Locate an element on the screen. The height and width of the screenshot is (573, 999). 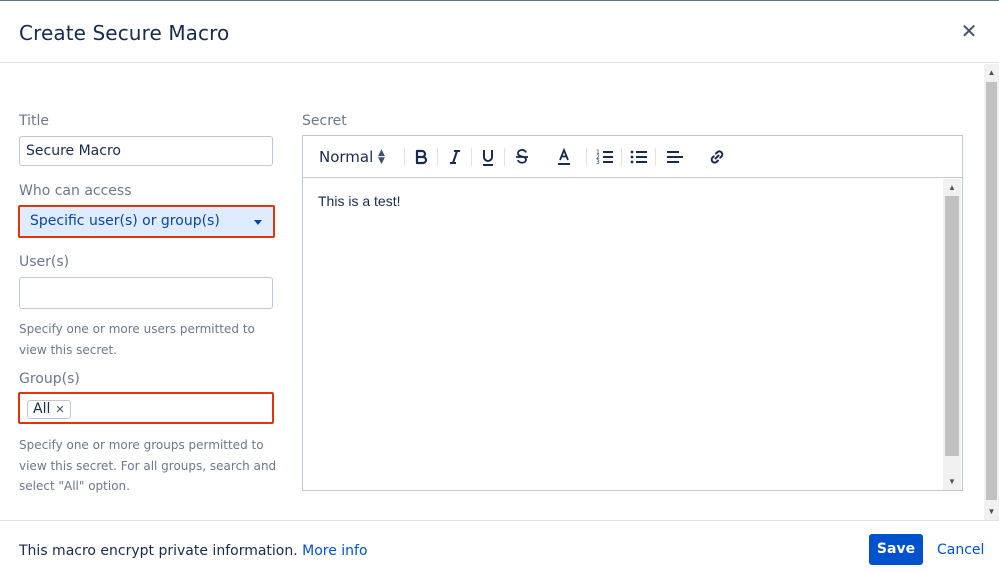
dialog-scrollbar: ▲ ▼ is located at coordinates (991, 292).